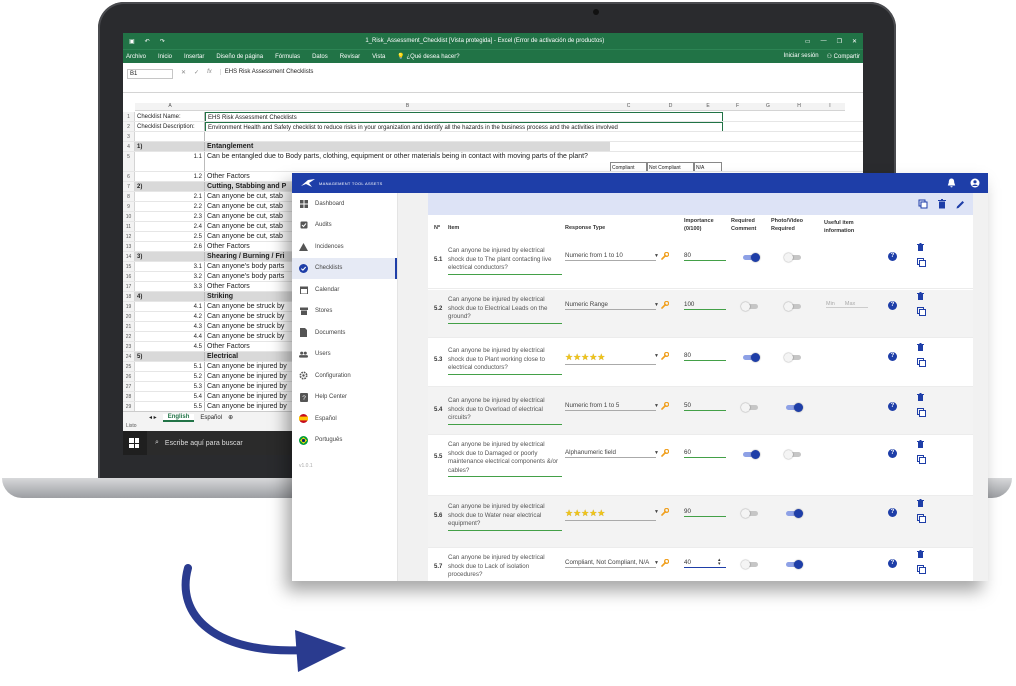 The height and width of the screenshot is (686, 1016). Describe the element at coordinates (170, 256) in the screenshot. I see `cell-a: 3)` at that location.